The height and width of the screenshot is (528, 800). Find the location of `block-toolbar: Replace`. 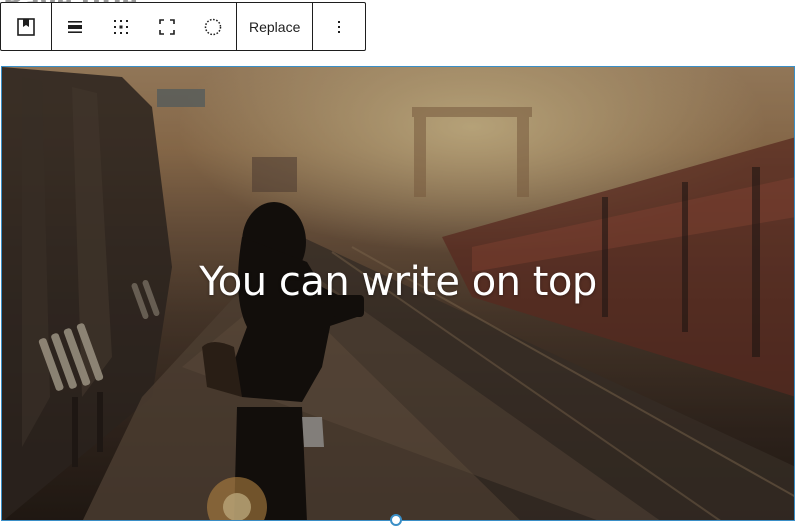

block-toolbar: Replace is located at coordinates (183, 26).